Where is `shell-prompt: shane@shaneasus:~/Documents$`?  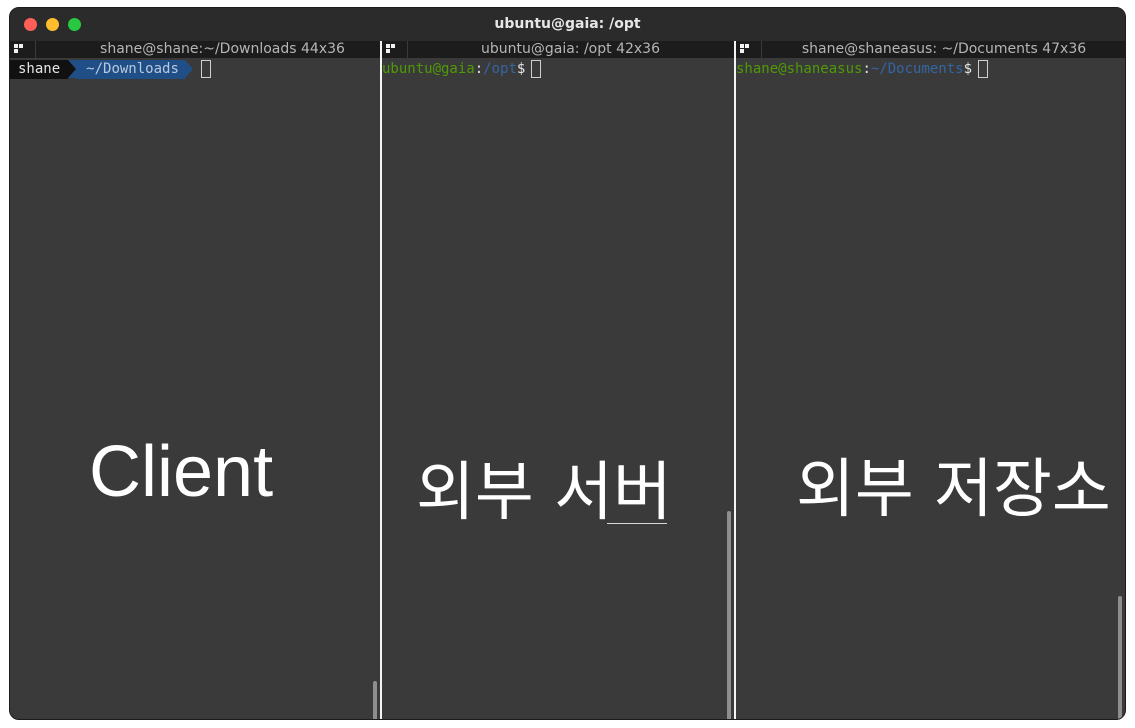 shell-prompt: shane@shaneasus:~/Documents$ is located at coordinates (862, 69).